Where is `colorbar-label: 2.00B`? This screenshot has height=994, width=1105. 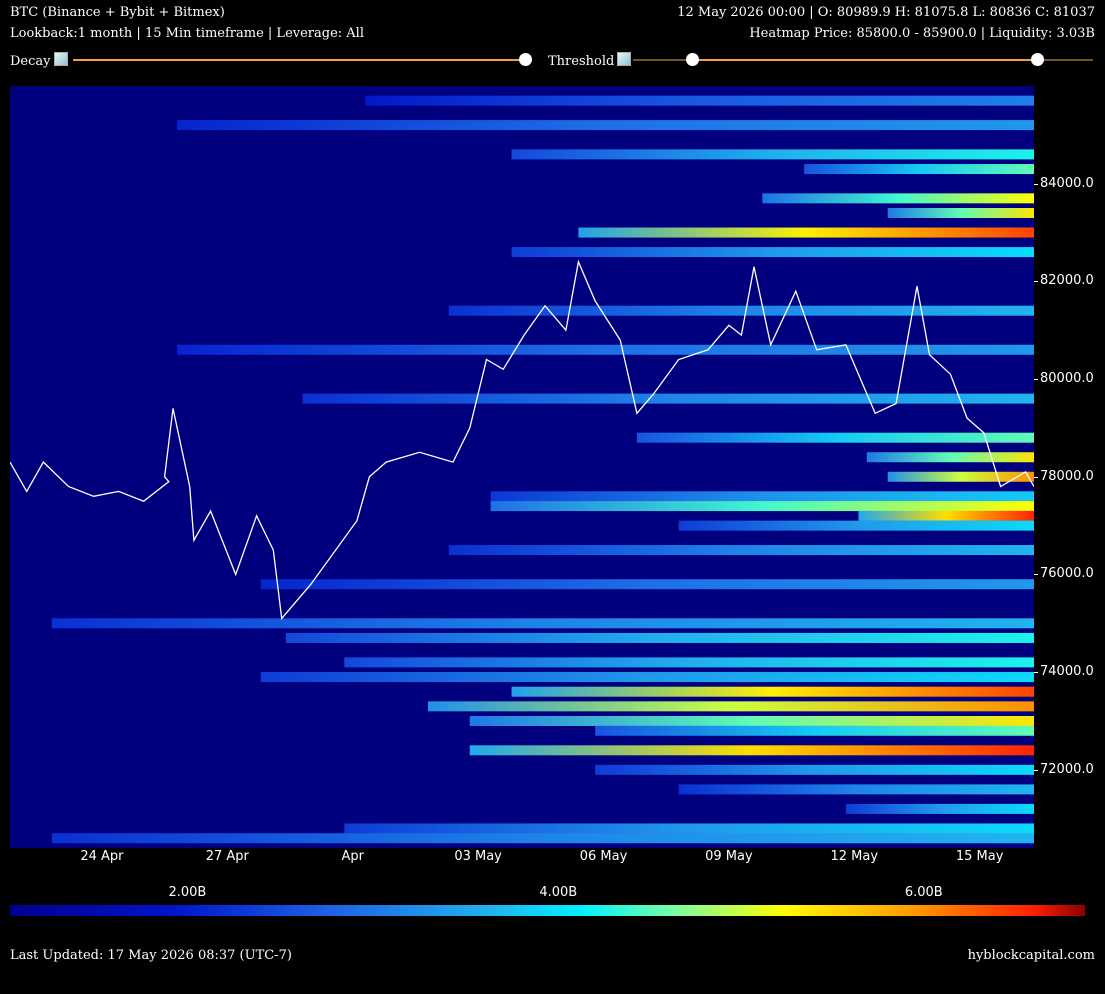
colorbar-label: 2.00B is located at coordinates (187, 892).